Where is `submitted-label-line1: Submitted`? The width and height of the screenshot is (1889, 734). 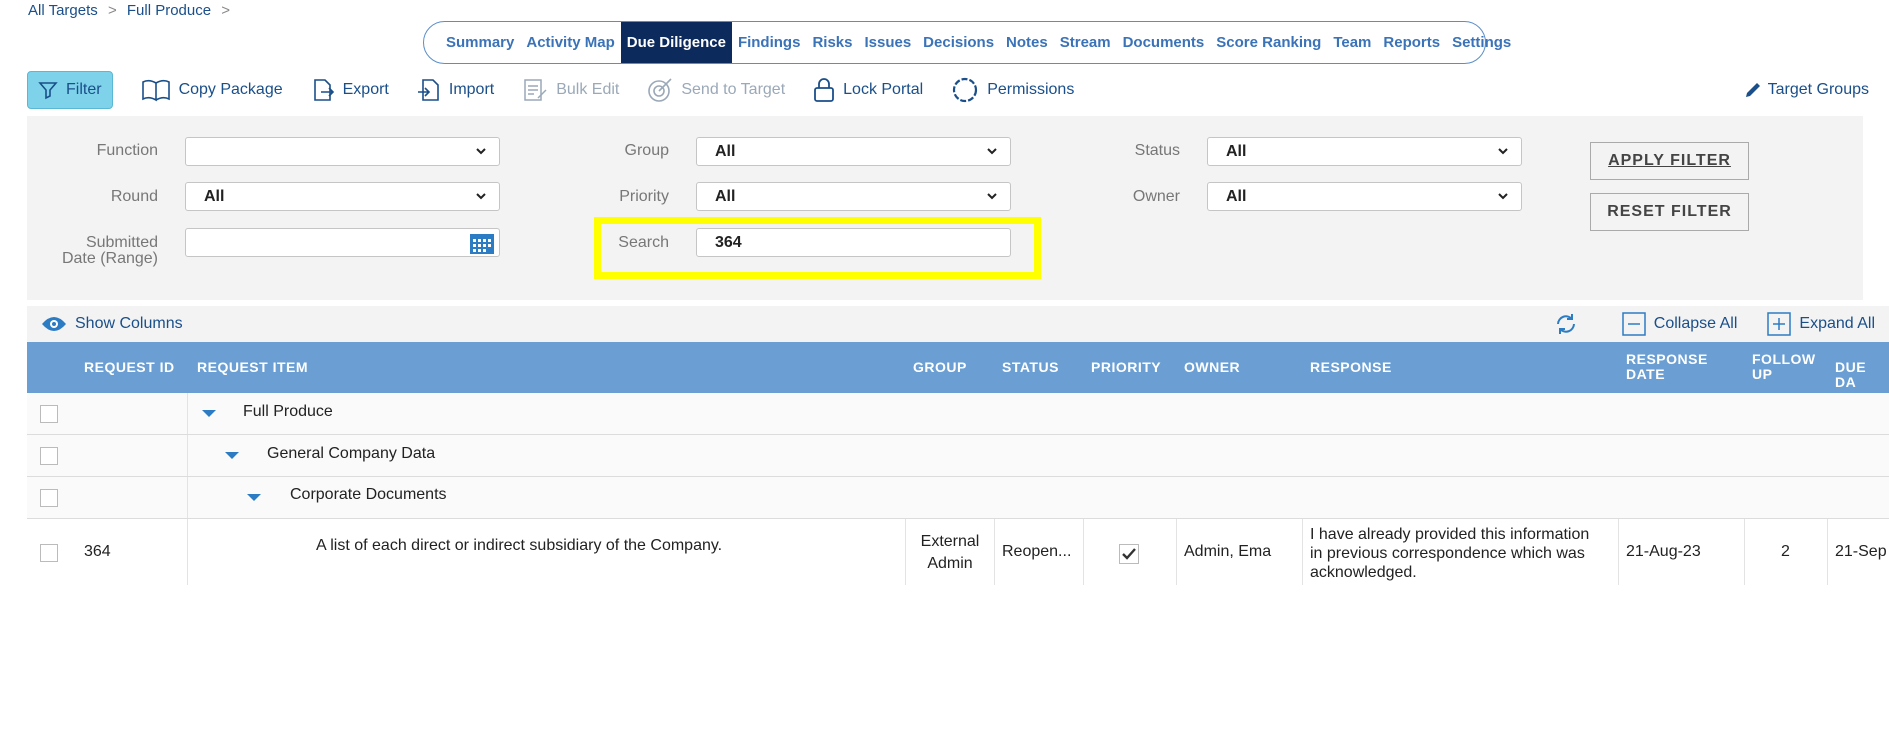 submitted-label-line1: Submitted is located at coordinates (121, 242).